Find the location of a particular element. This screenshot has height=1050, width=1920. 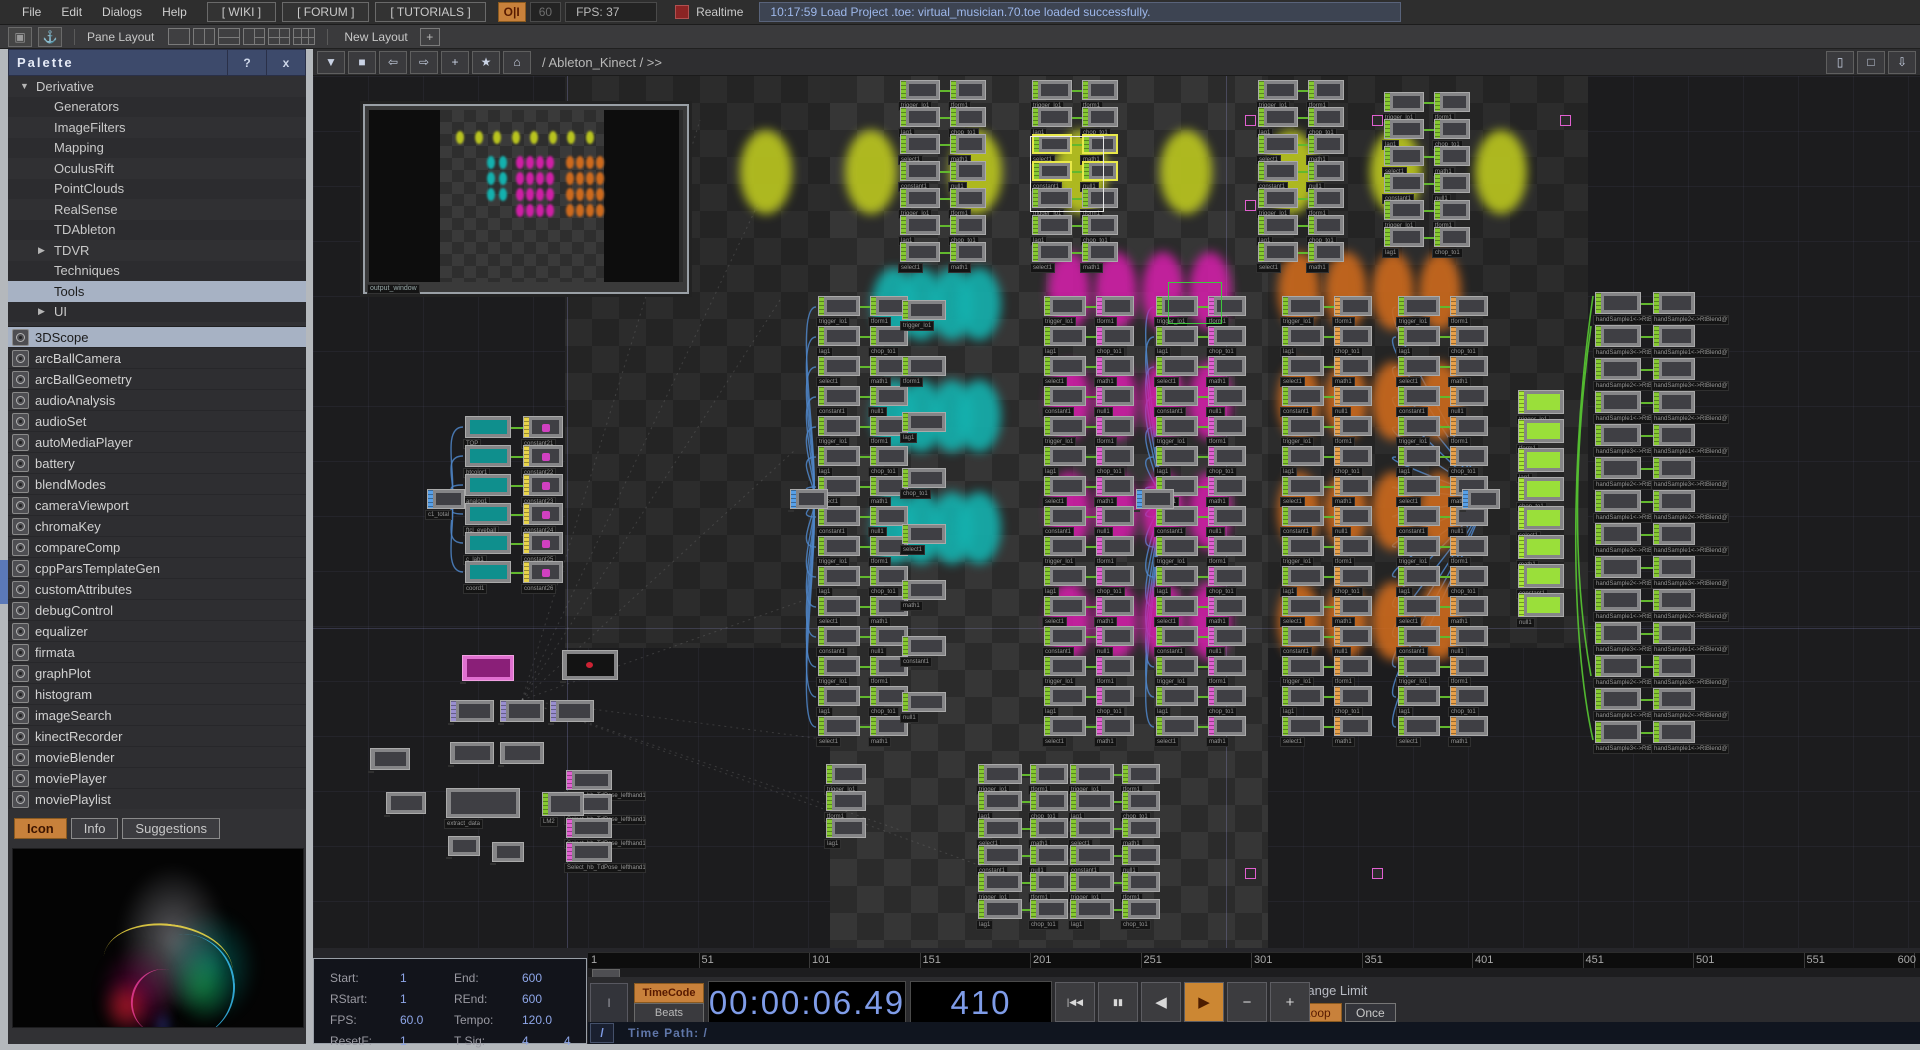

menu-item-edit: Edit is located at coordinates (71, 12).